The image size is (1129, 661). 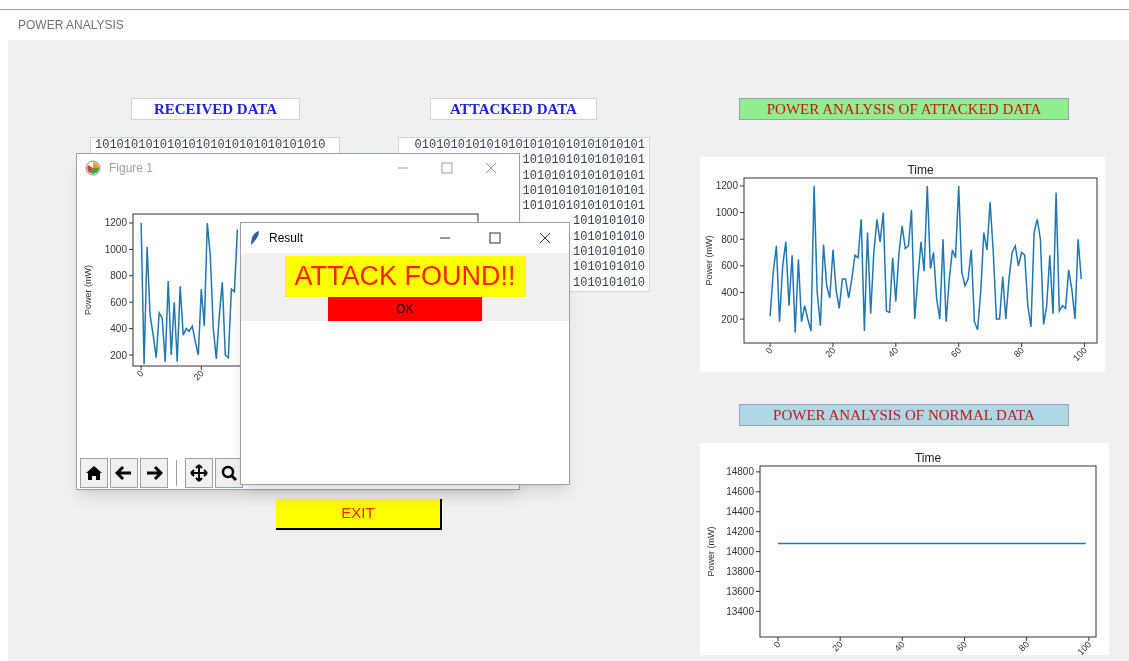 What do you see at coordinates (71, 25) in the screenshot?
I see `window-title: POWER ANALYSIS` at bounding box center [71, 25].